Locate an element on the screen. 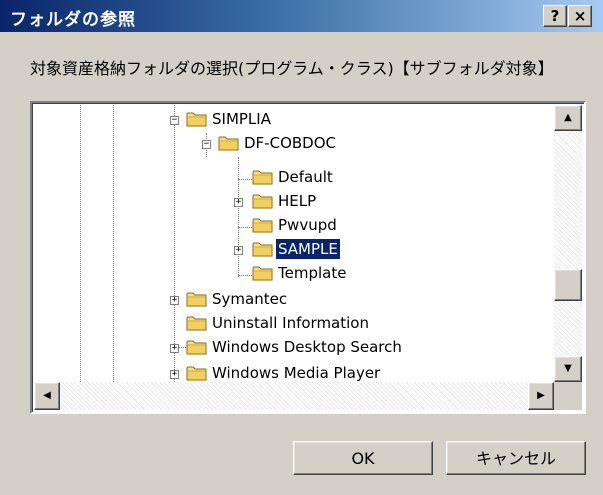 This screenshot has width=603, height=495. tree-item: Default is located at coordinates (294, 171).